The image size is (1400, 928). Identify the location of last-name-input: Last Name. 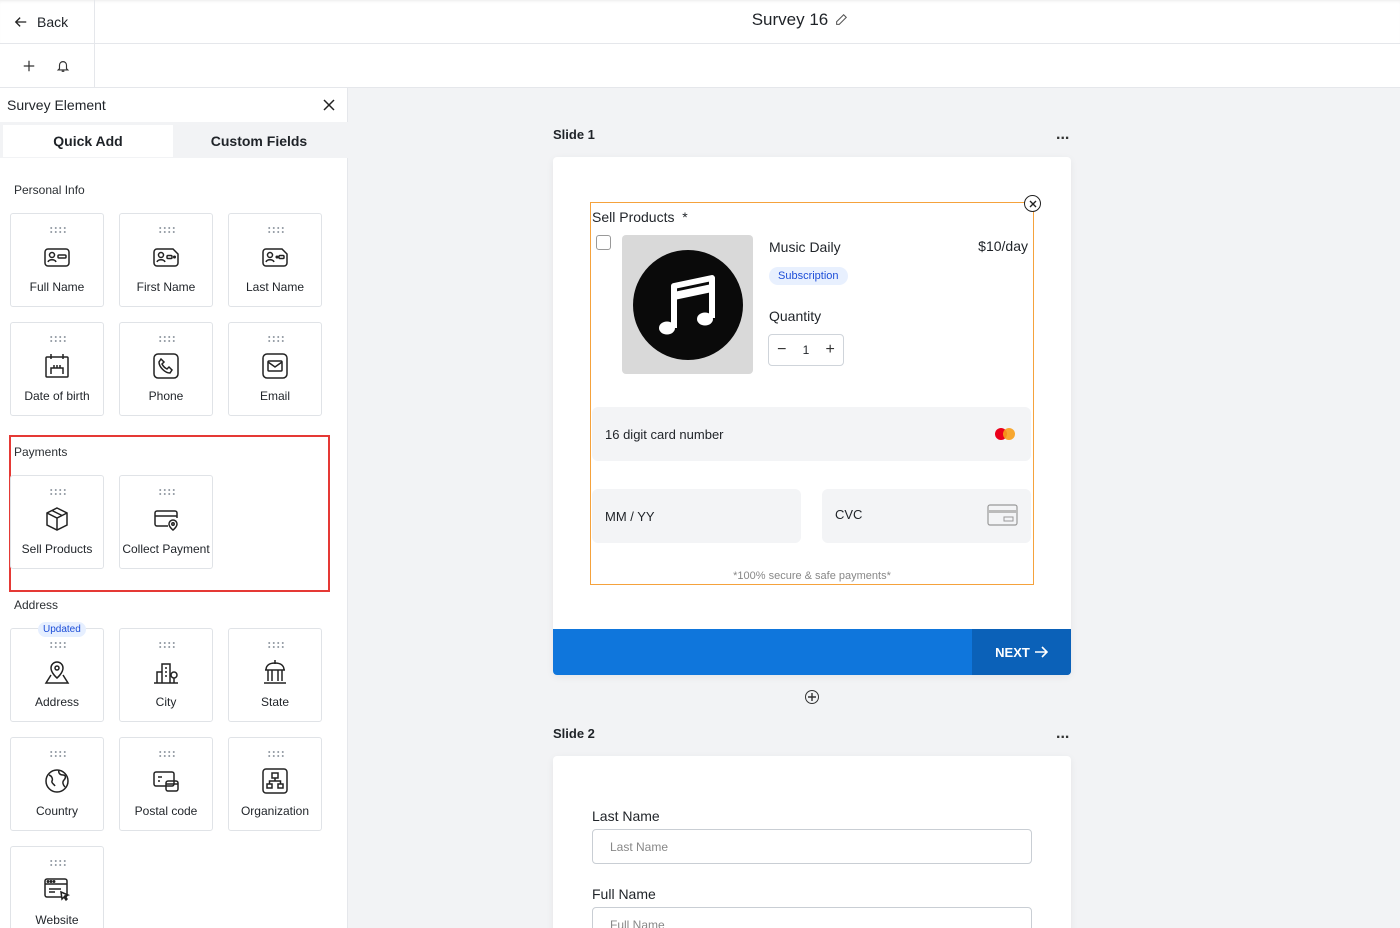
(812, 846).